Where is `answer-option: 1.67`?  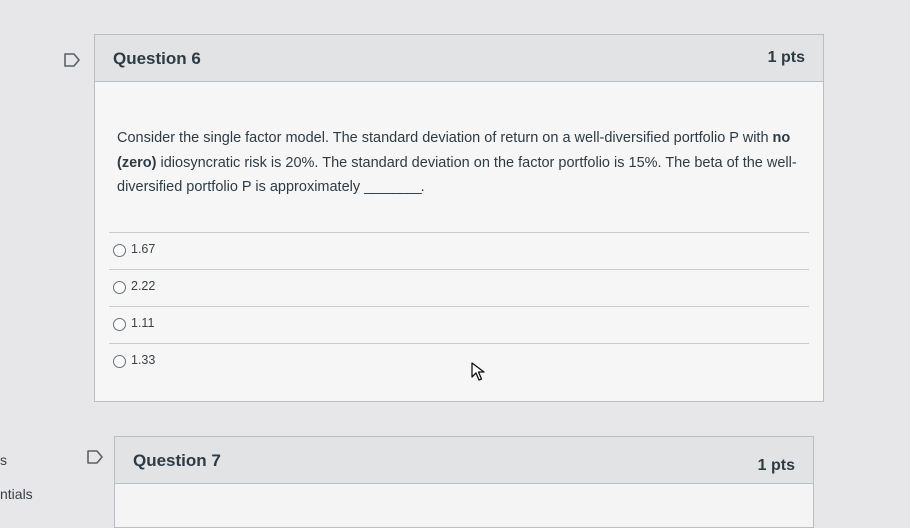 answer-option: 1.67 is located at coordinates (459, 250).